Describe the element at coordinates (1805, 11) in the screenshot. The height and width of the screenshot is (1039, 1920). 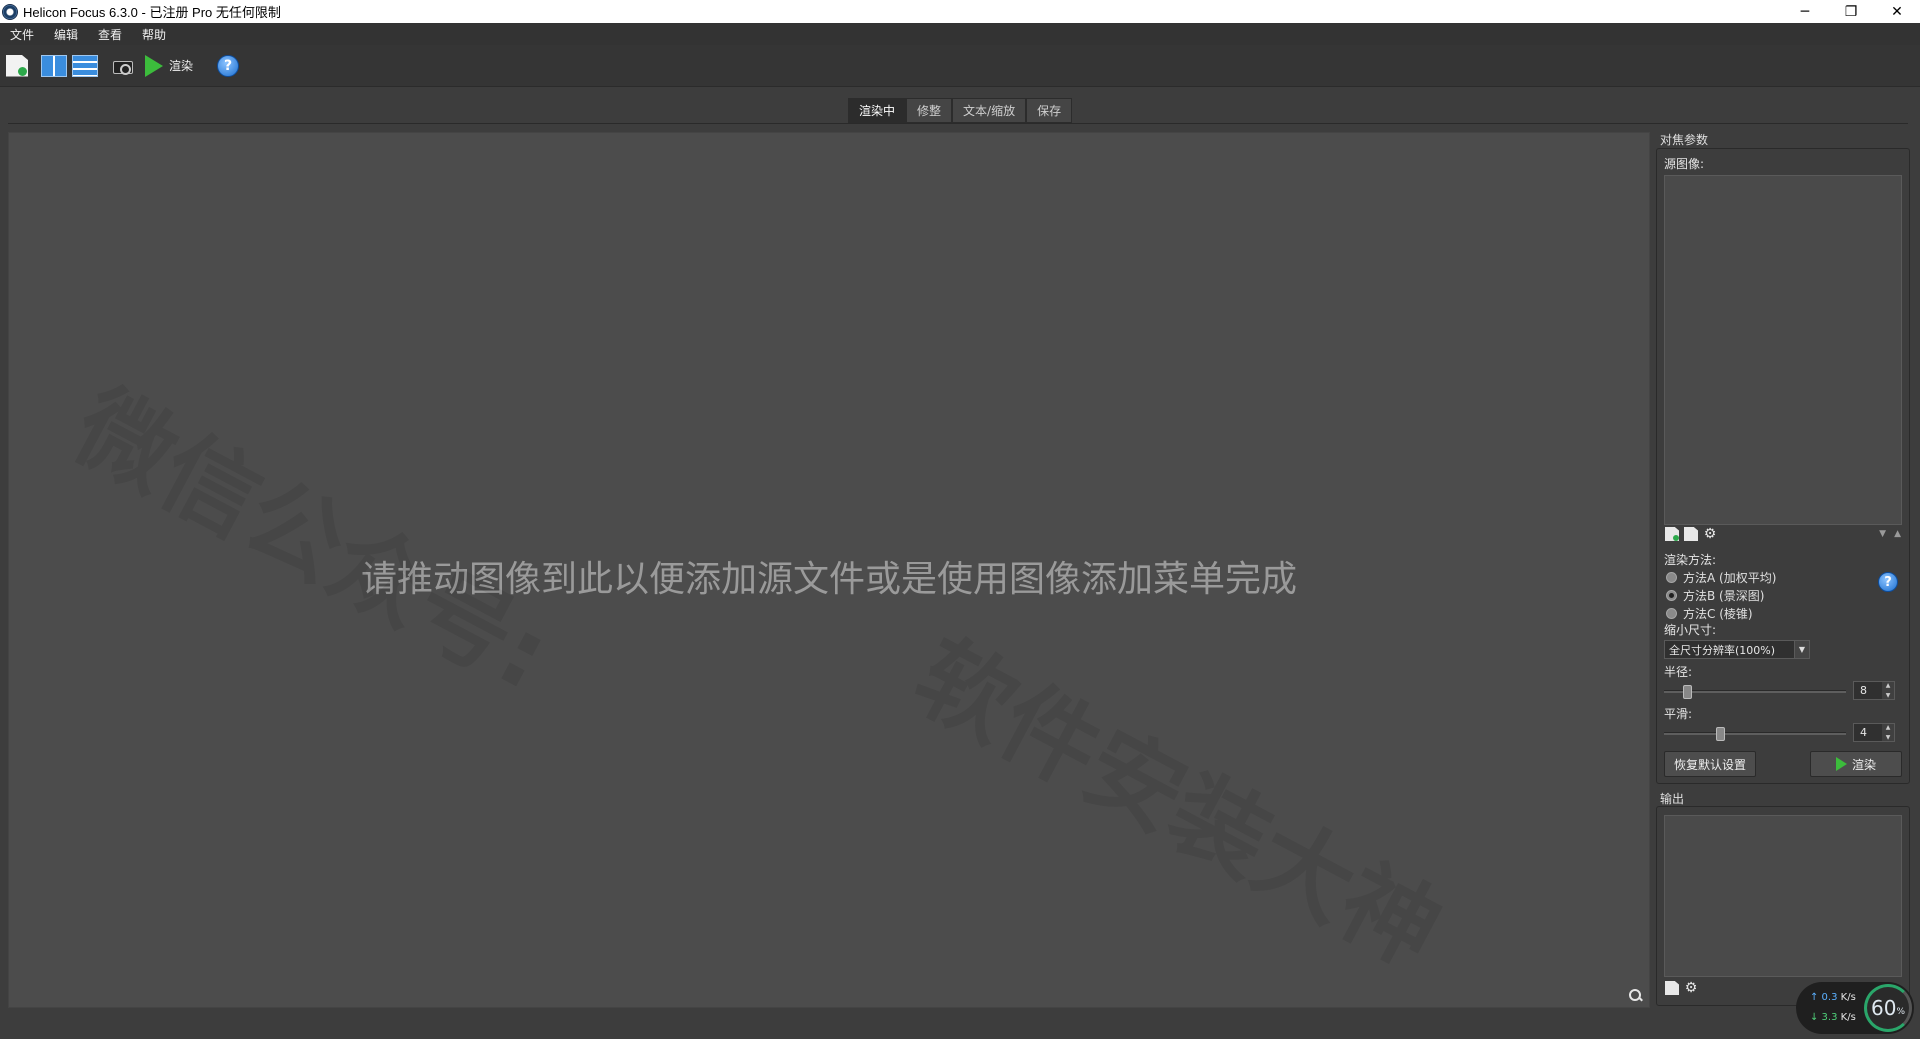
I see `minimize-button: ─` at that location.